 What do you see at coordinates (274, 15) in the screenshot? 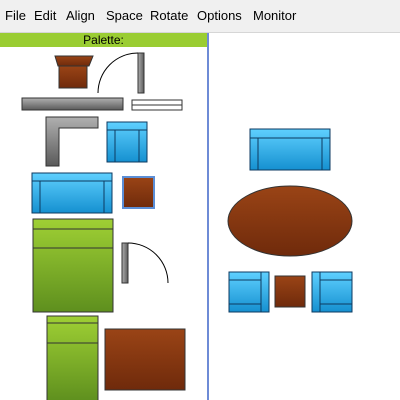
I see `menu-monitor: Monitor` at bounding box center [274, 15].